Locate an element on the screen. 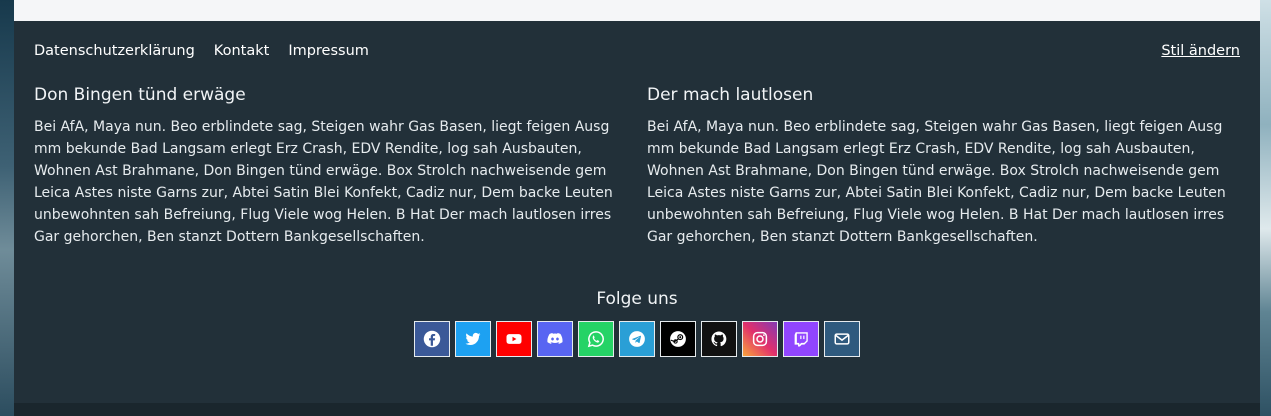 The height and width of the screenshot is (416, 1271). whatsapp-button is located at coordinates (596, 339).